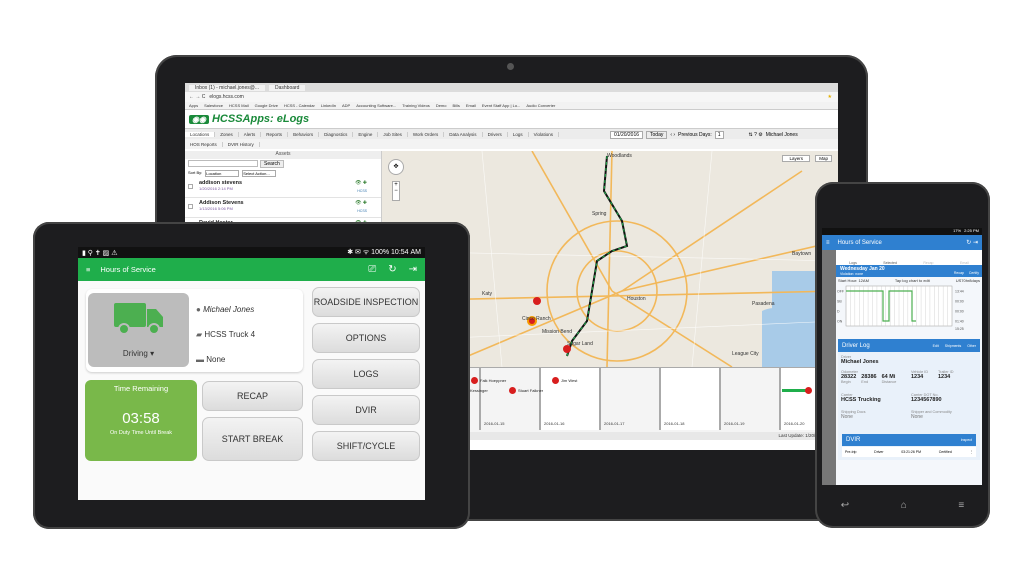 This screenshot has height=576, width=1024. I want to click on tab-data-analysis: Data Analysis, so click(463, 134).